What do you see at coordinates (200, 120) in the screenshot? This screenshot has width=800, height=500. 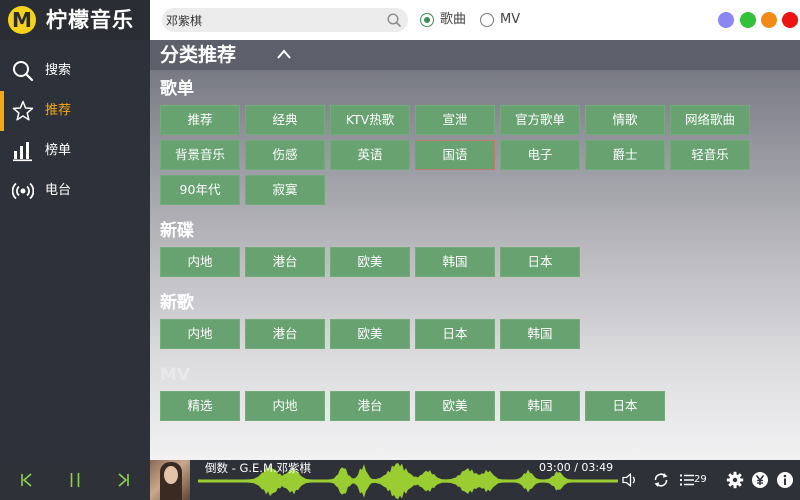 I see `tag-button: 推荐` at bounding box center [200, 120].